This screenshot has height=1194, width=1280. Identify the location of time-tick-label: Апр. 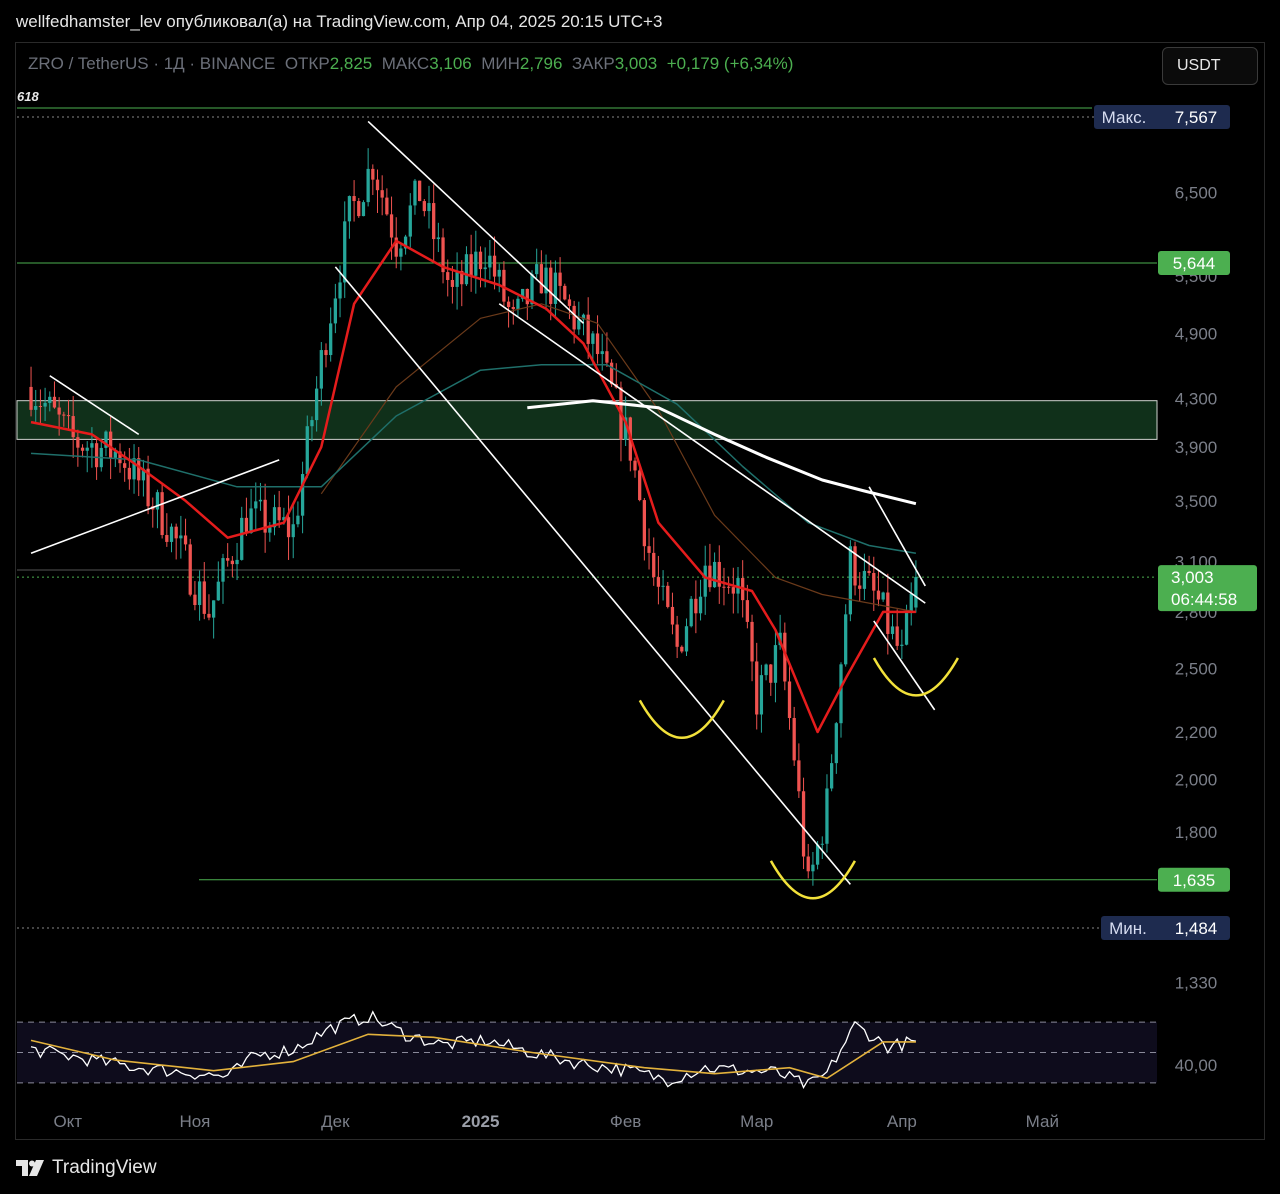
(902, 1121).